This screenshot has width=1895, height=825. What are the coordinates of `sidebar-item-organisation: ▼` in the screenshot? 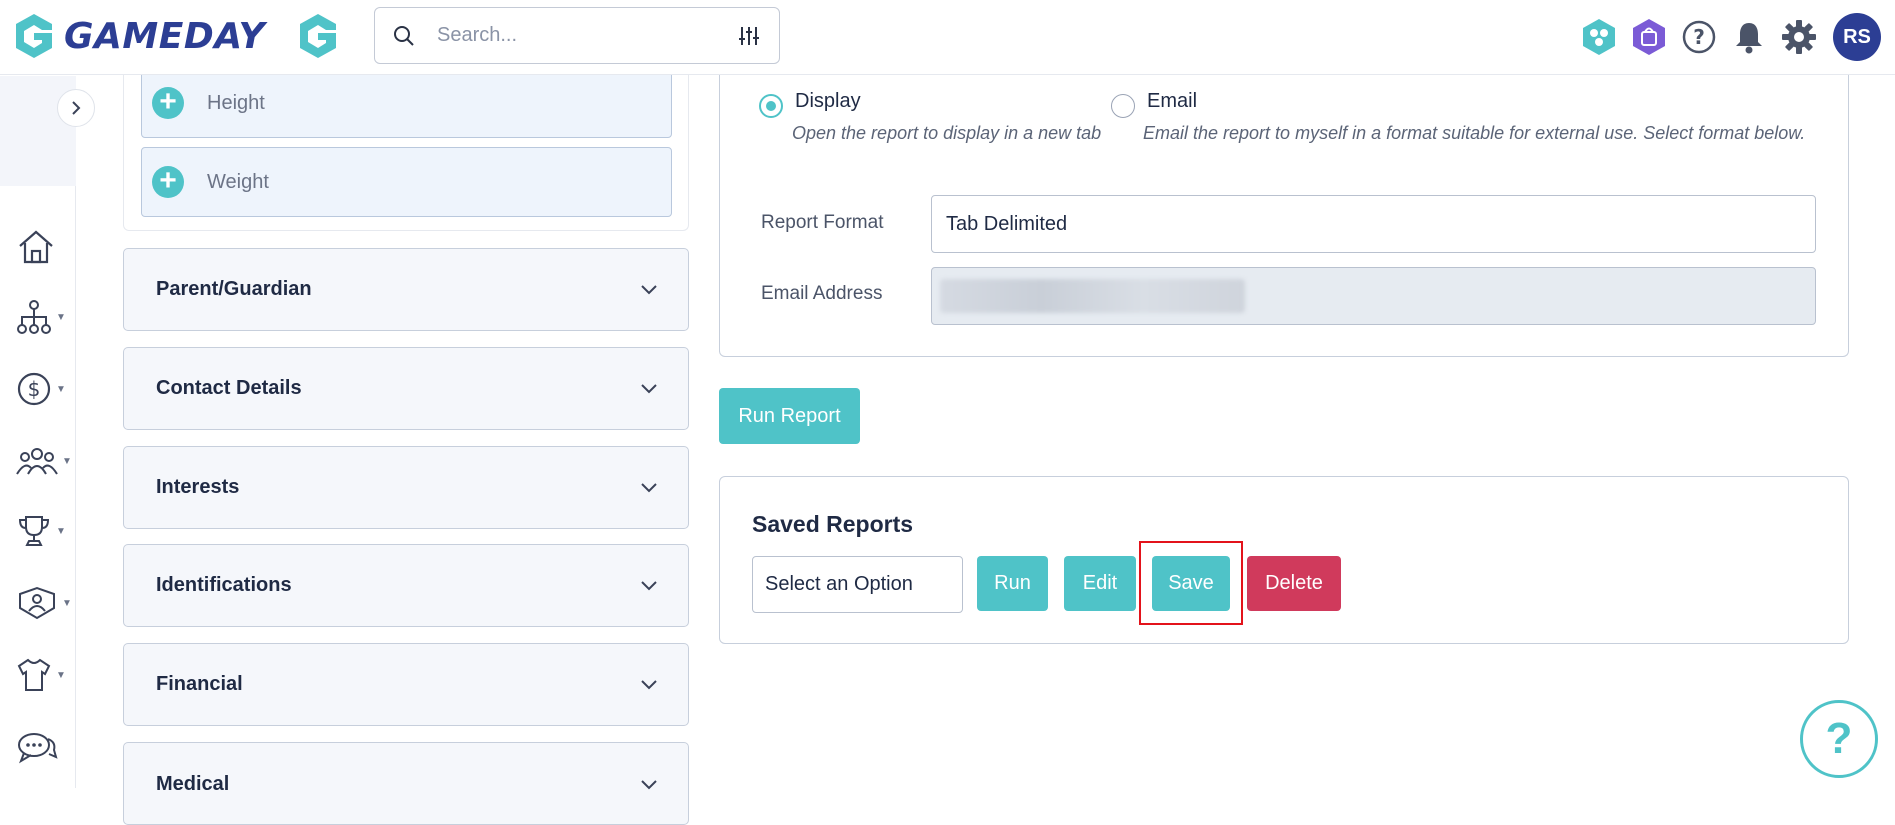 It's located at (44, 317).